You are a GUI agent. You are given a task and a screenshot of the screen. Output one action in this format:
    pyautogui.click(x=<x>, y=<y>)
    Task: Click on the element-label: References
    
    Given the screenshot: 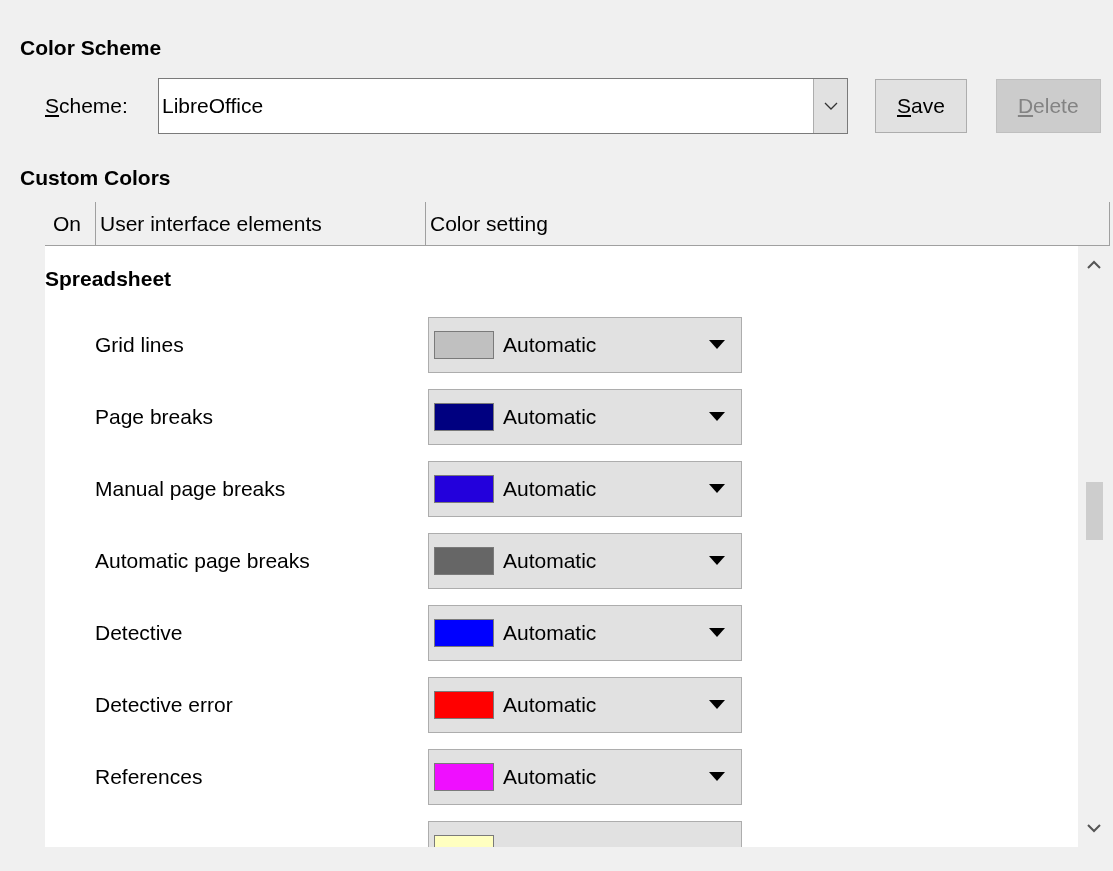 What is the action you would take?
    pyautogui.click(x=149, y=777)
    